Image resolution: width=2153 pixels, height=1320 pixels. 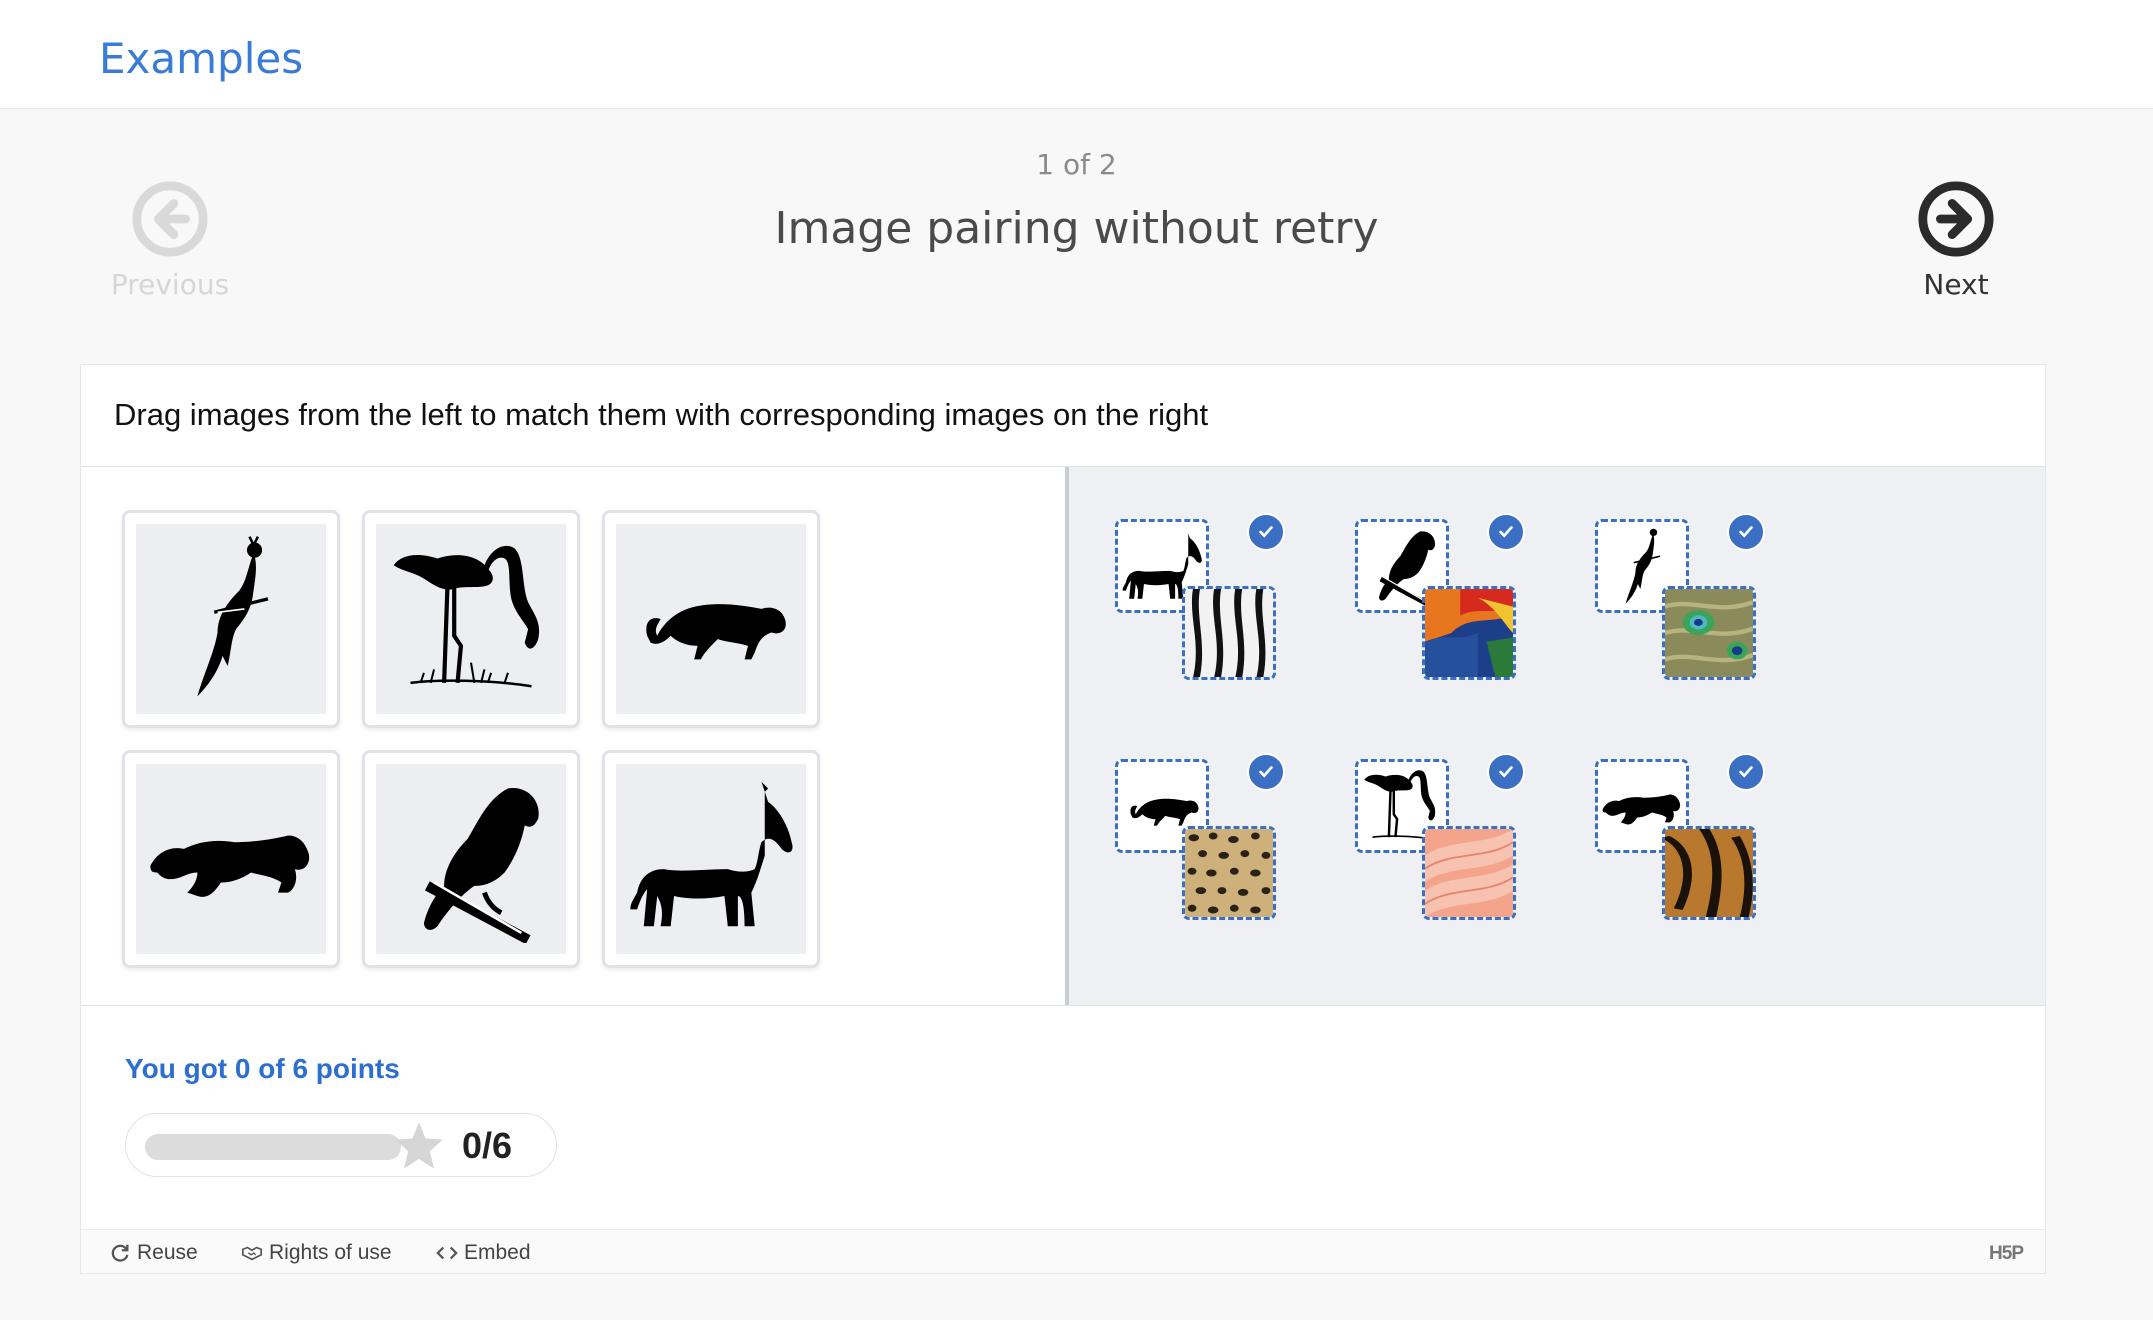 What do you see at coordinates (1076, 228) in the screenshot?
I see `page-title: Image pairing without retry` at bounding box center [1076, 228].